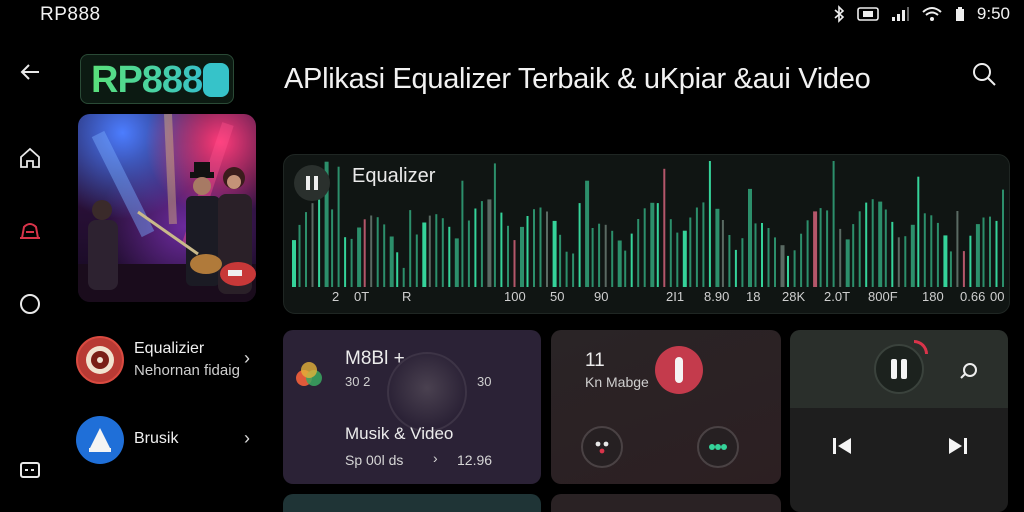 This screenshot has height=512, width=1024. I want to click on next-button, so click(958, 446).